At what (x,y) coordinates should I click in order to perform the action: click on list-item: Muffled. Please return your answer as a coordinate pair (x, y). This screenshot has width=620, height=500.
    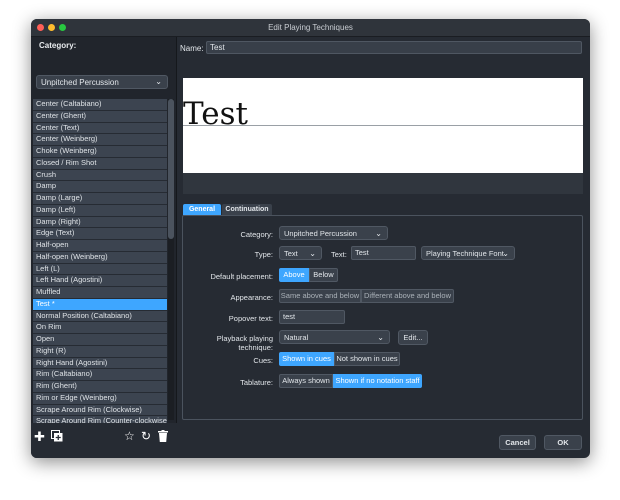
    Looking at the image, I should click on (100, 293).